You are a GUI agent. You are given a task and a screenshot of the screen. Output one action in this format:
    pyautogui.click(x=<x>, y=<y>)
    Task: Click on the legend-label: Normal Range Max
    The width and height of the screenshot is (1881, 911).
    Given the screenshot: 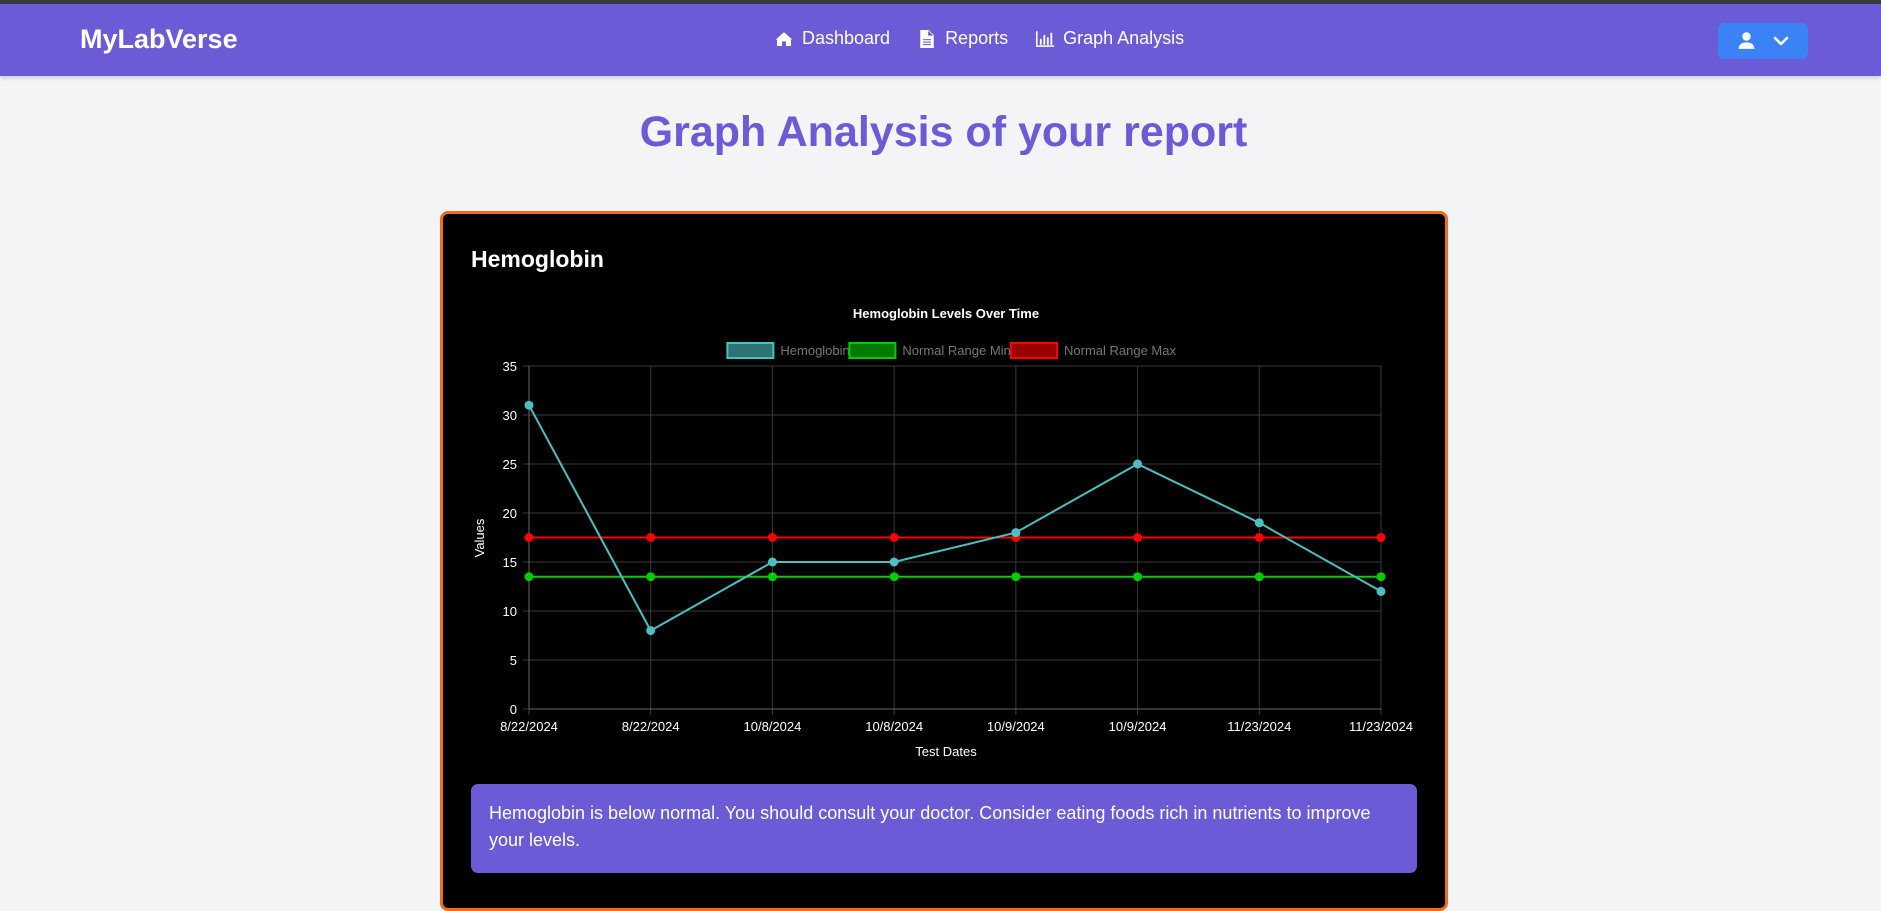 What is the action you would take?
    pyautogui.click(x=1120, y=350)
    